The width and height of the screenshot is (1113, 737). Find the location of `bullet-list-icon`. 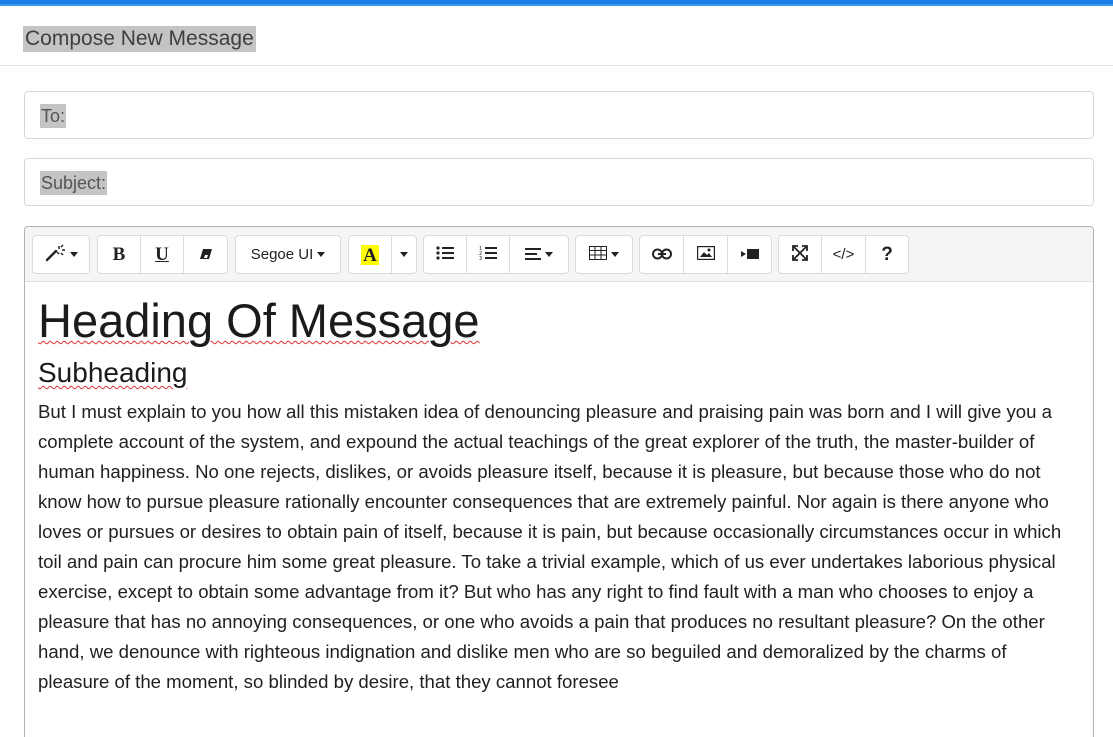

bullet-list-icon is located at coordinates (445, 254).